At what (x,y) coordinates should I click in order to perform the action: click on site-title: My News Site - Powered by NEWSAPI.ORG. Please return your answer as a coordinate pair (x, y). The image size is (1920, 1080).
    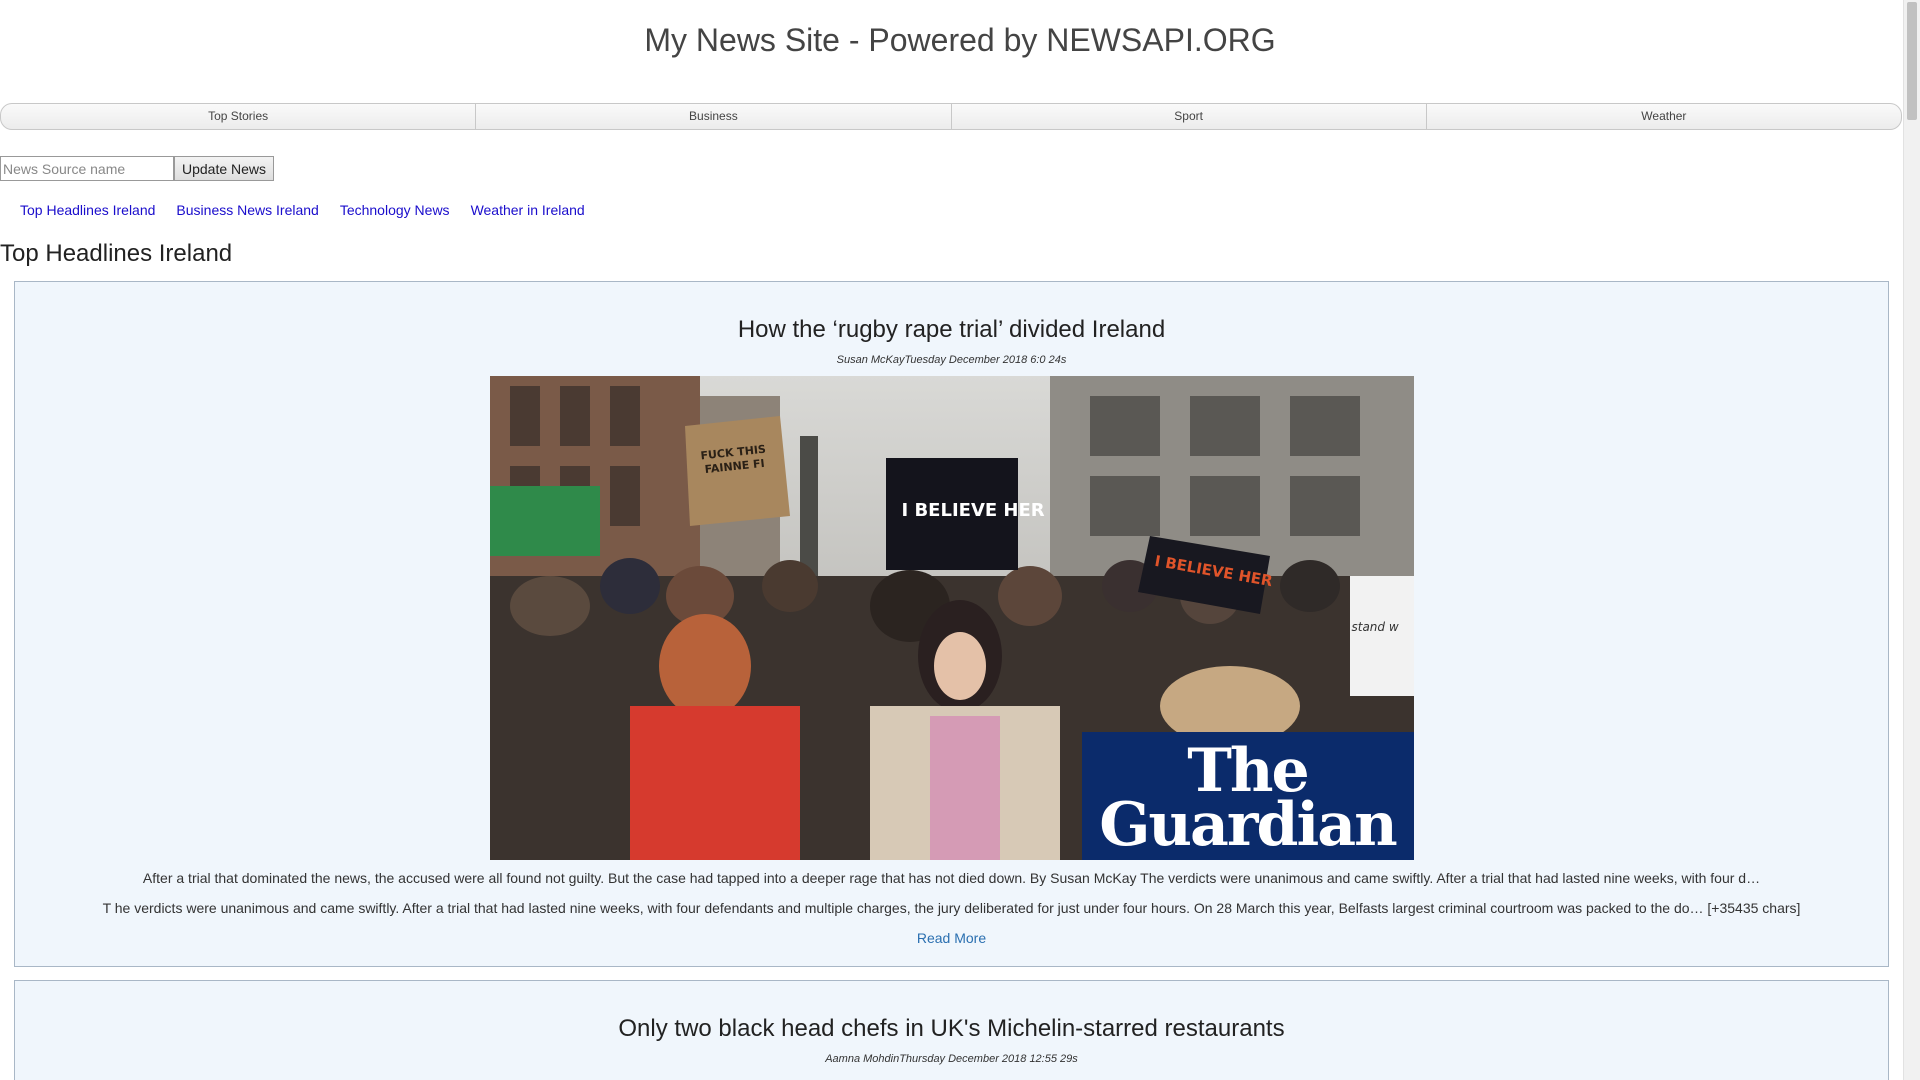
    Looking at the image, I should click on (960, 40).